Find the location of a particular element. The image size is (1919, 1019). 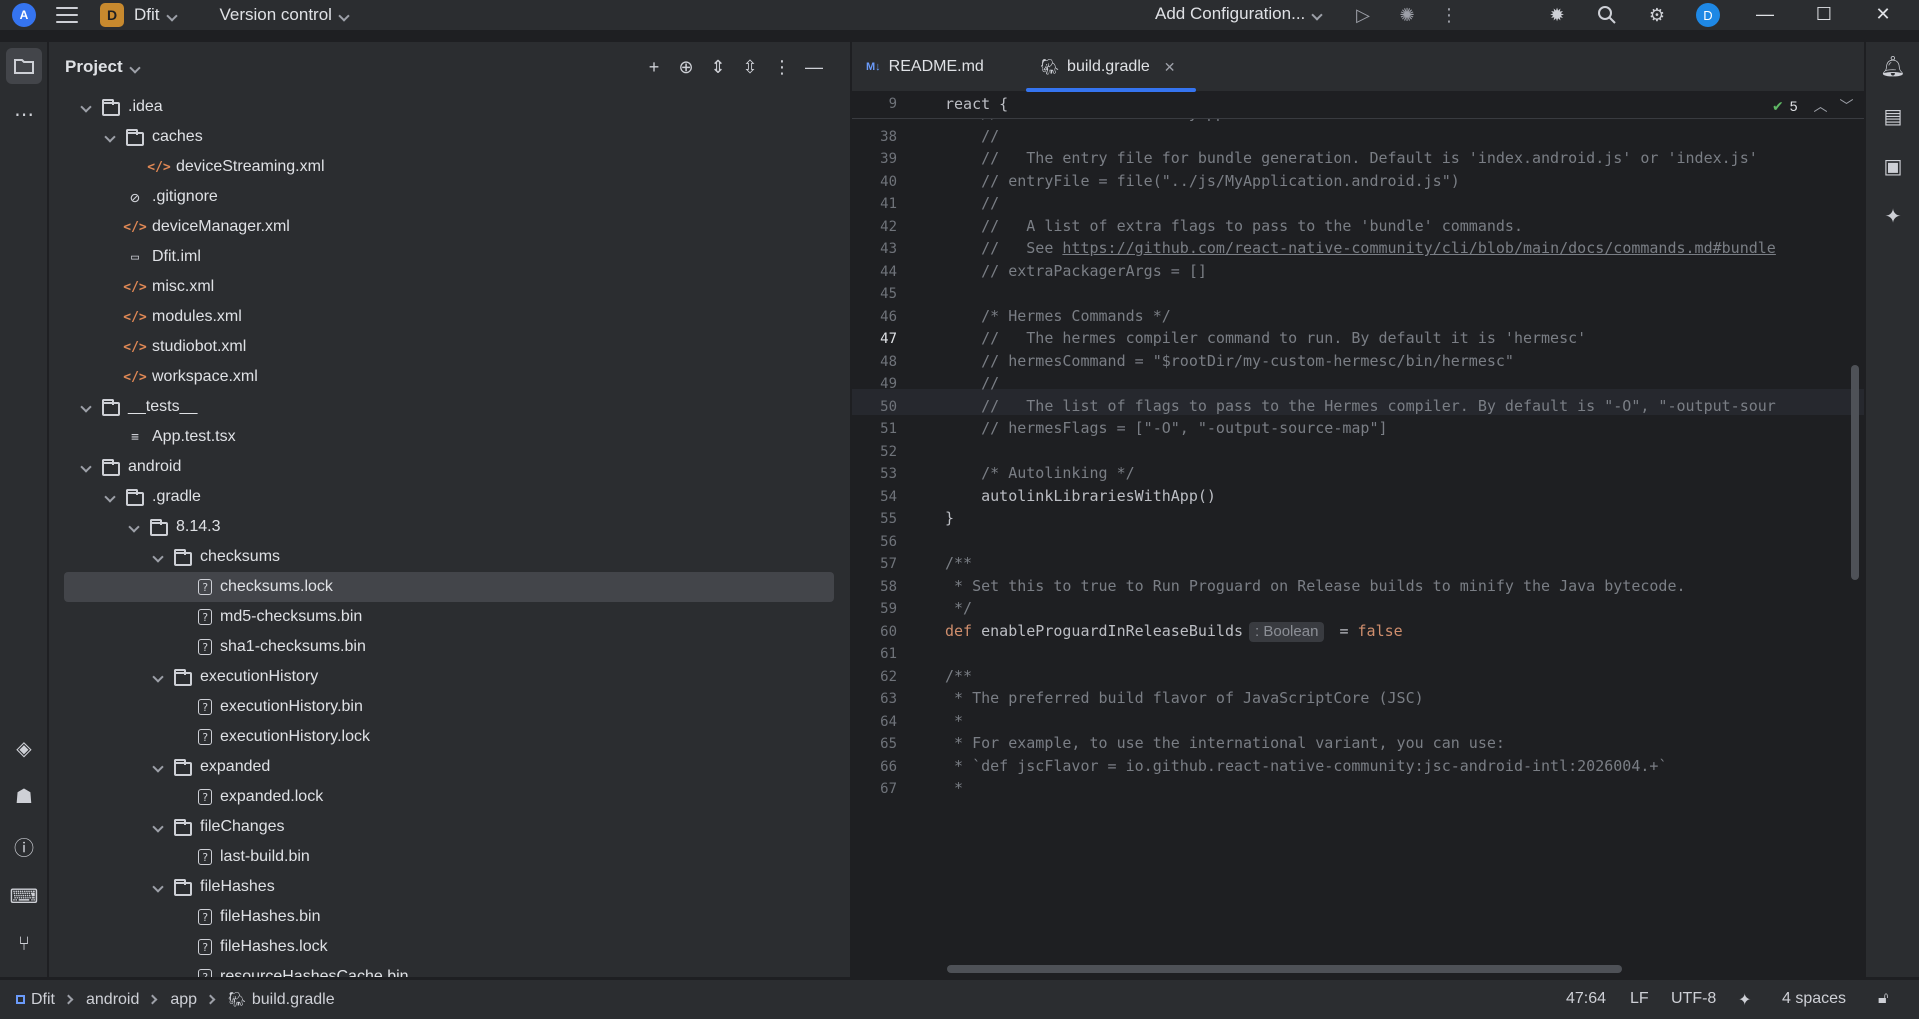

tree-folder-item: expanded is located at coordinates (449, 767).